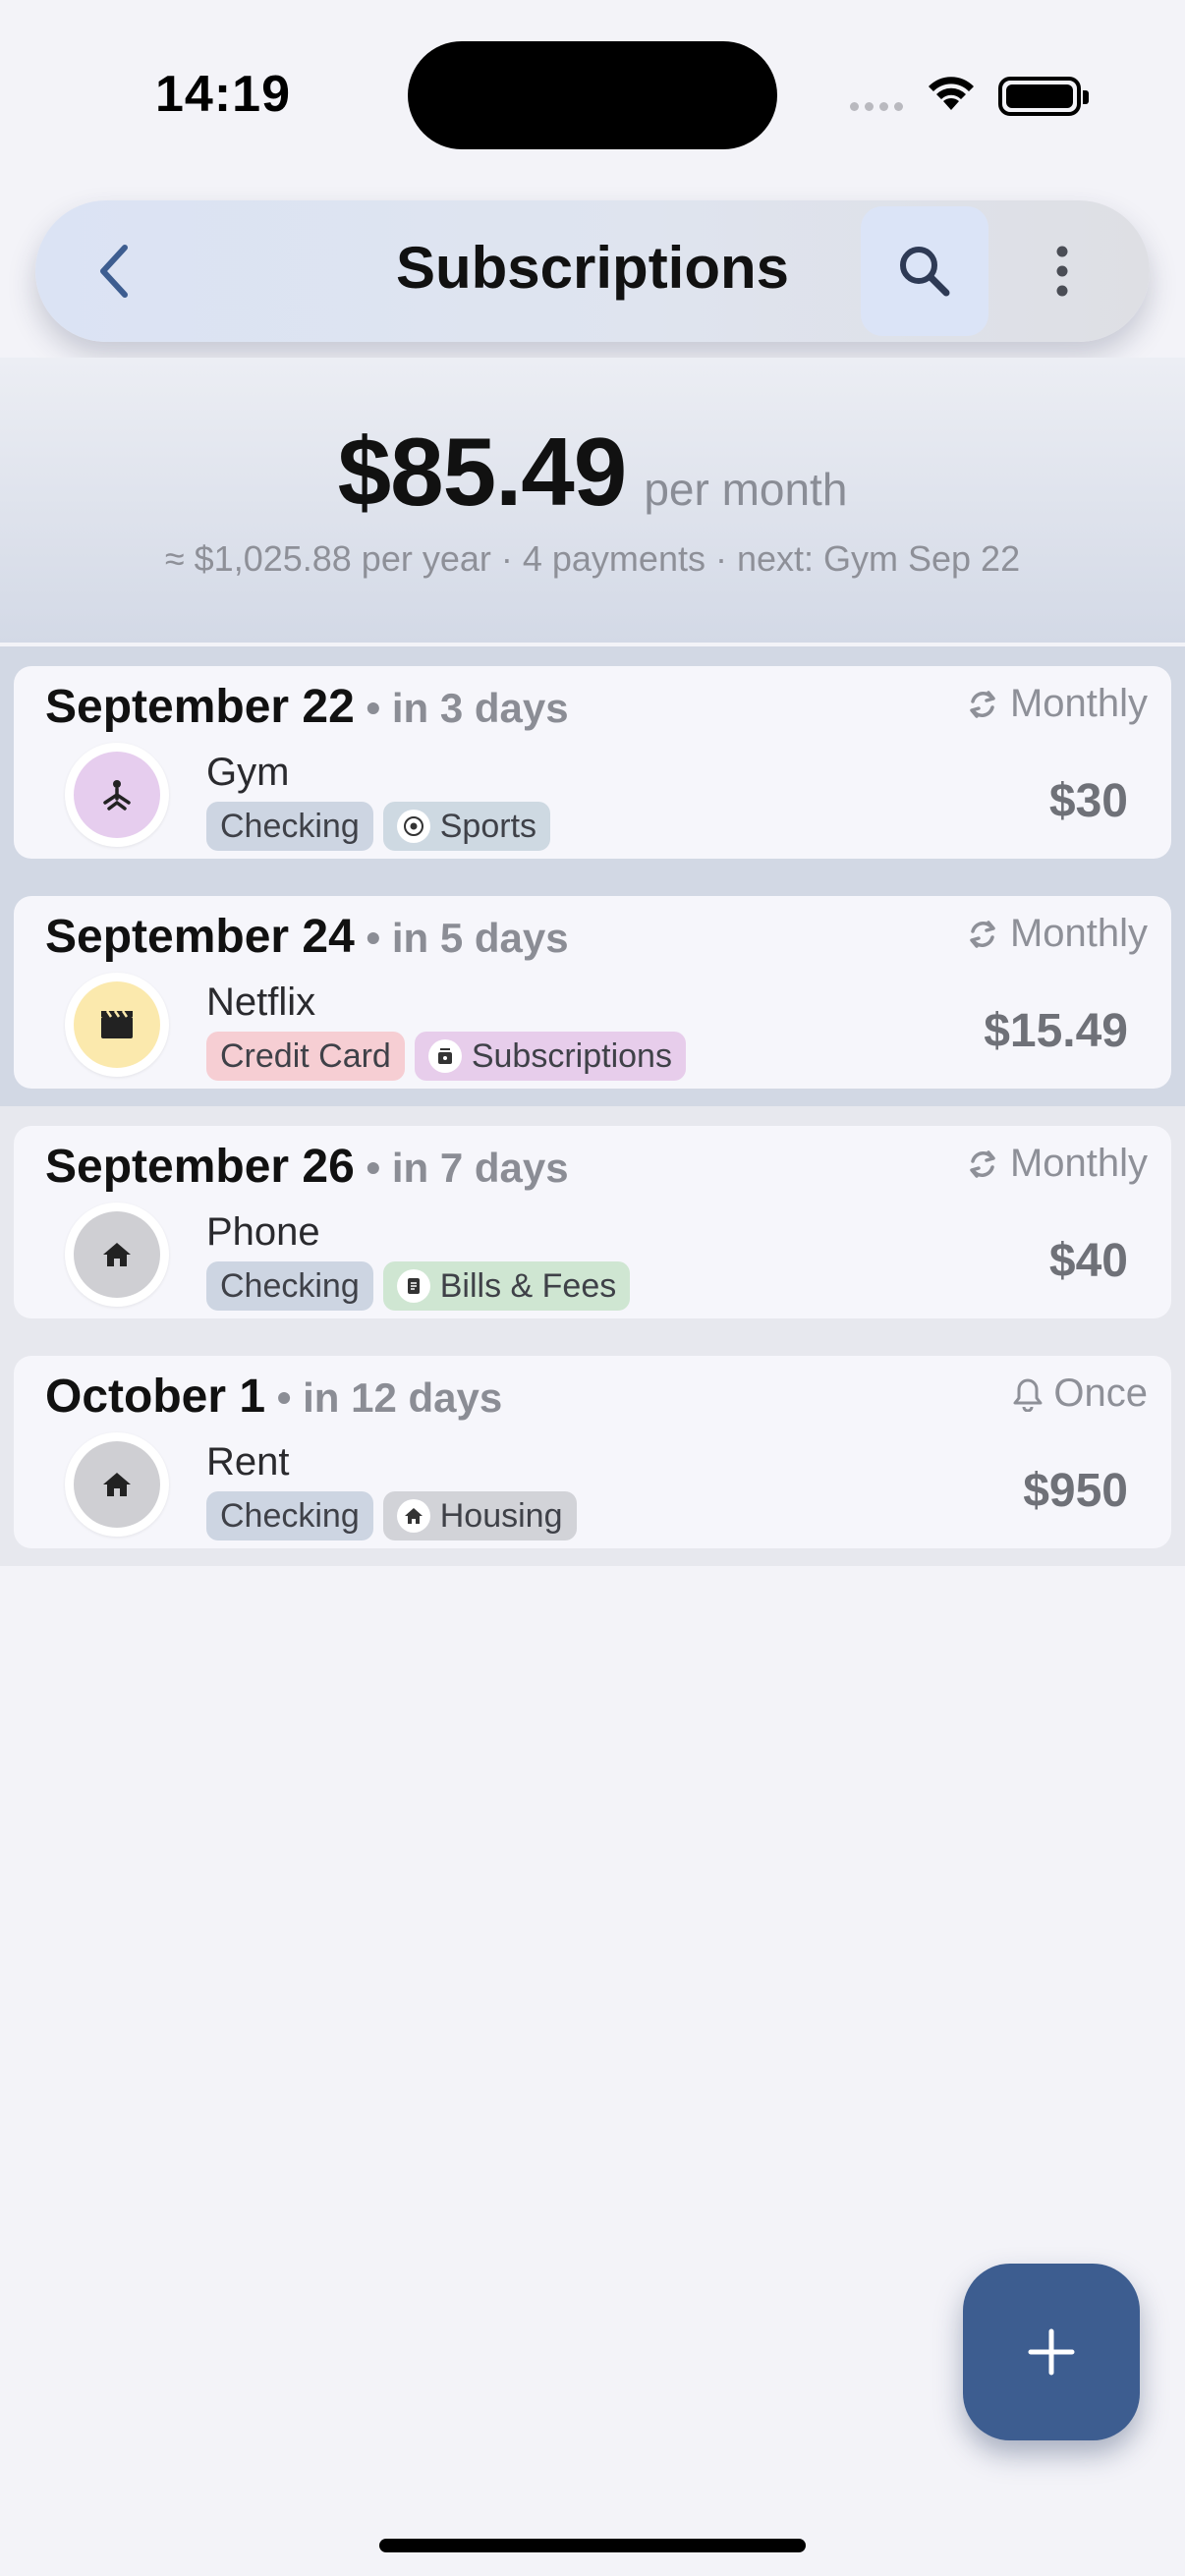 The image size is (1185, 2576). I want to click on wifi-icon, so click(952, 95).